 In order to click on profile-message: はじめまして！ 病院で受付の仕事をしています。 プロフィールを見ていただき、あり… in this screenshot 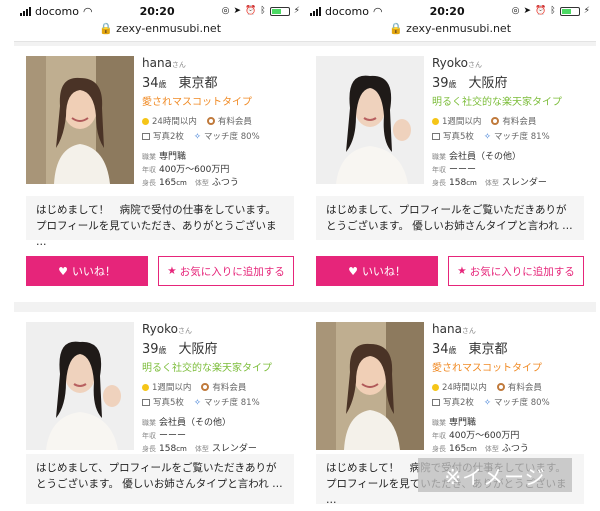, I will do `click(160, 222)`.